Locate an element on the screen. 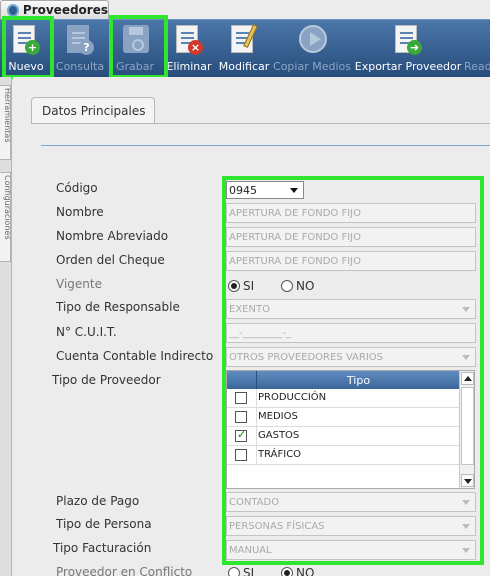  tipo-responsable-label: Tipo de Responsable is located at coordinates (118, 307).